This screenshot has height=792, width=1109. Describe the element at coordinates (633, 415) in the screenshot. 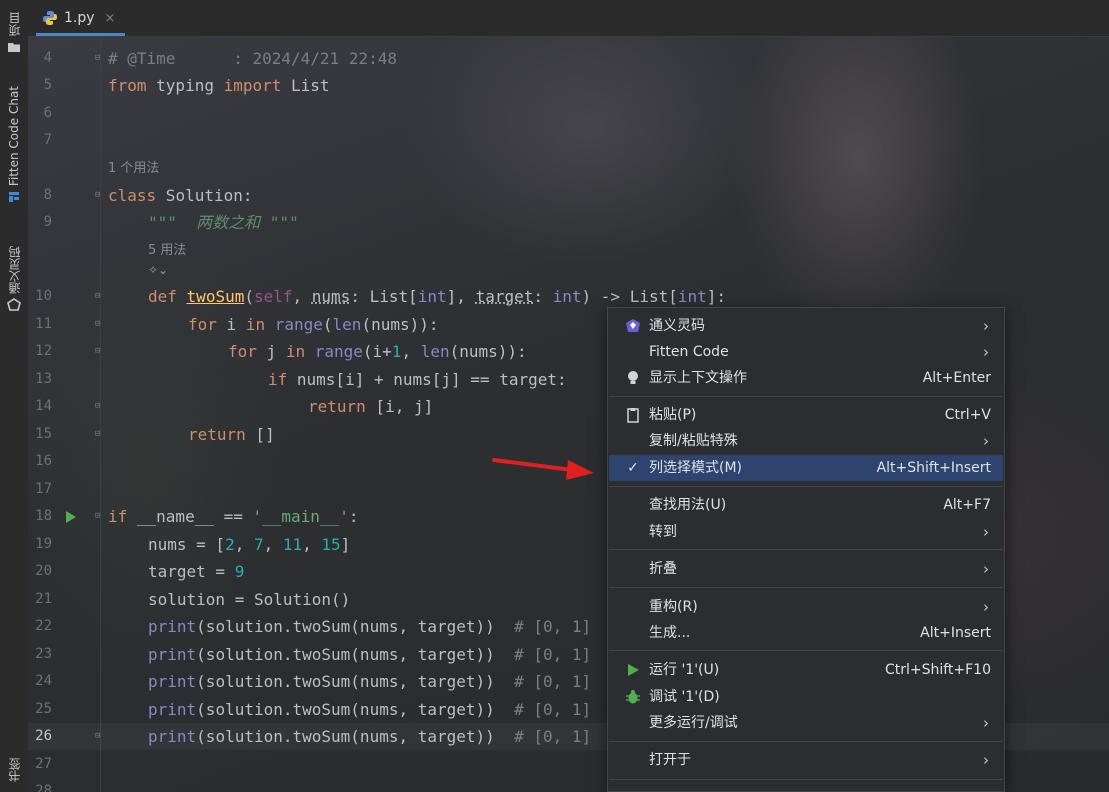

I see `clipboard-icon` at that location.